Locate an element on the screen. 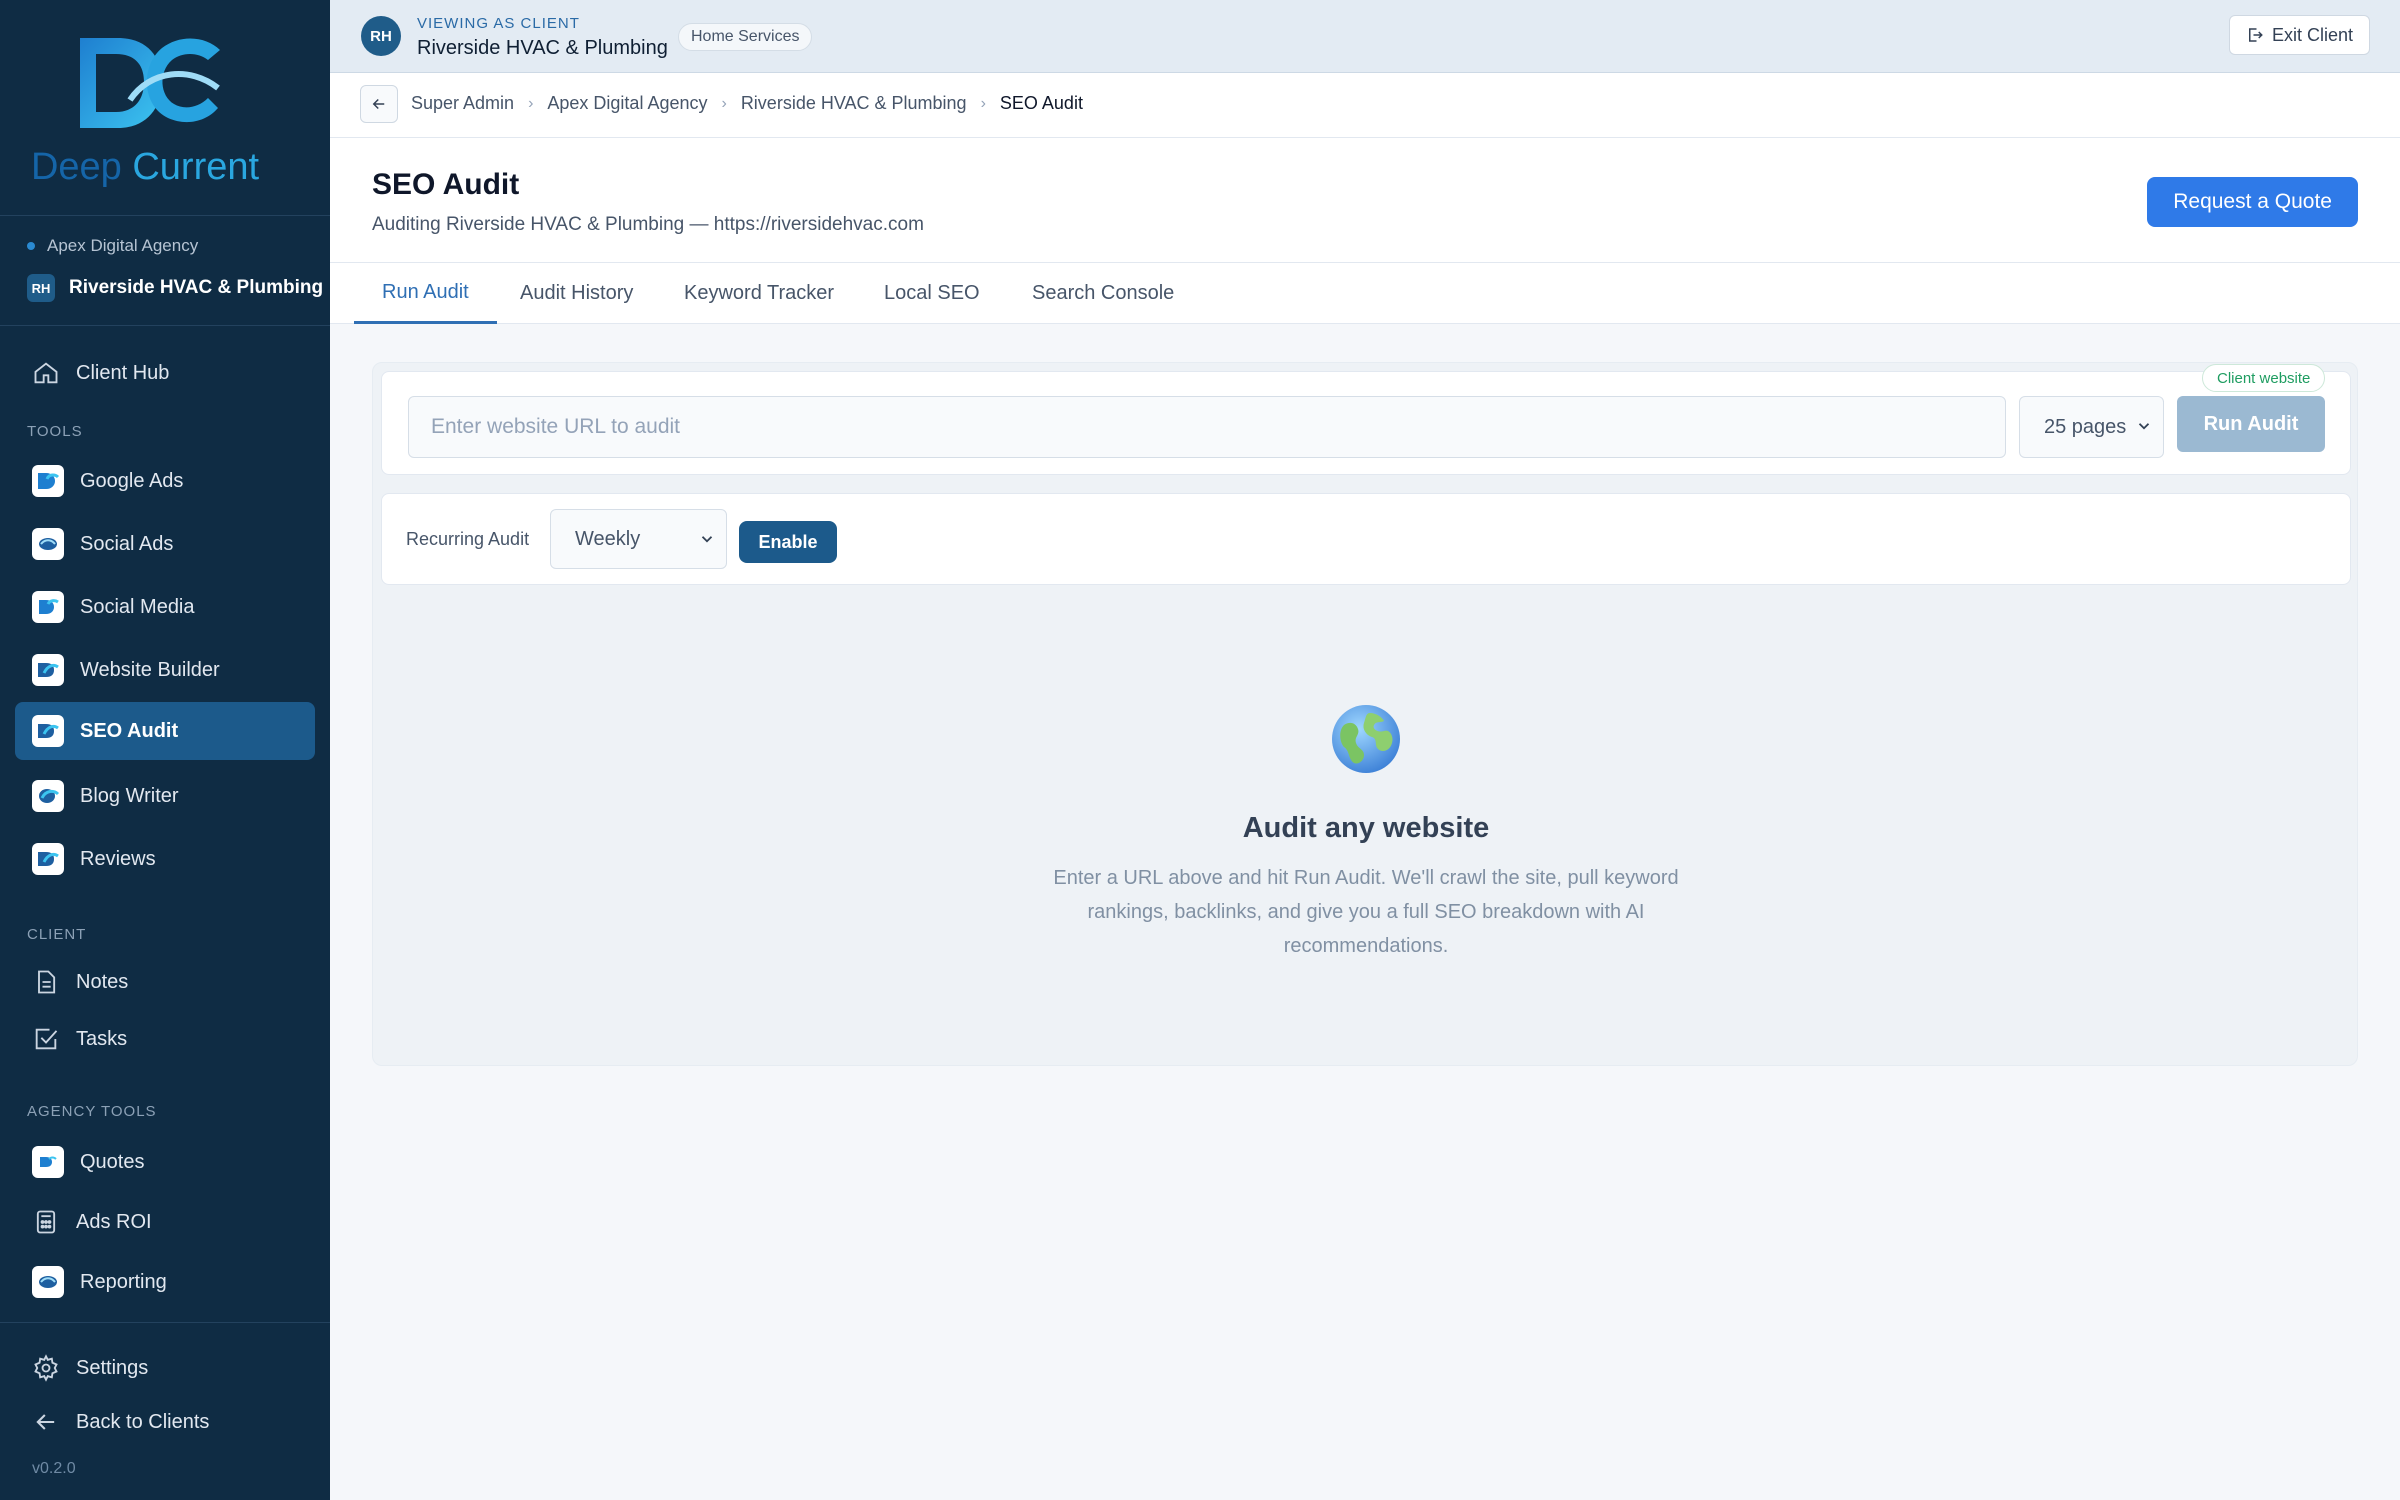  breadcrumb-current: SEO Audit is located at coordinates (1041, 103).